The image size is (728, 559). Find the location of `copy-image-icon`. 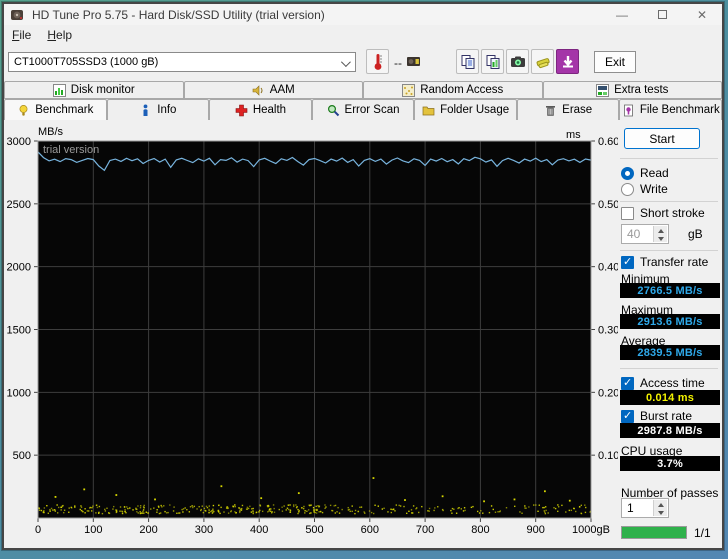

copy-image-icon is located at coordinates (492, 61).